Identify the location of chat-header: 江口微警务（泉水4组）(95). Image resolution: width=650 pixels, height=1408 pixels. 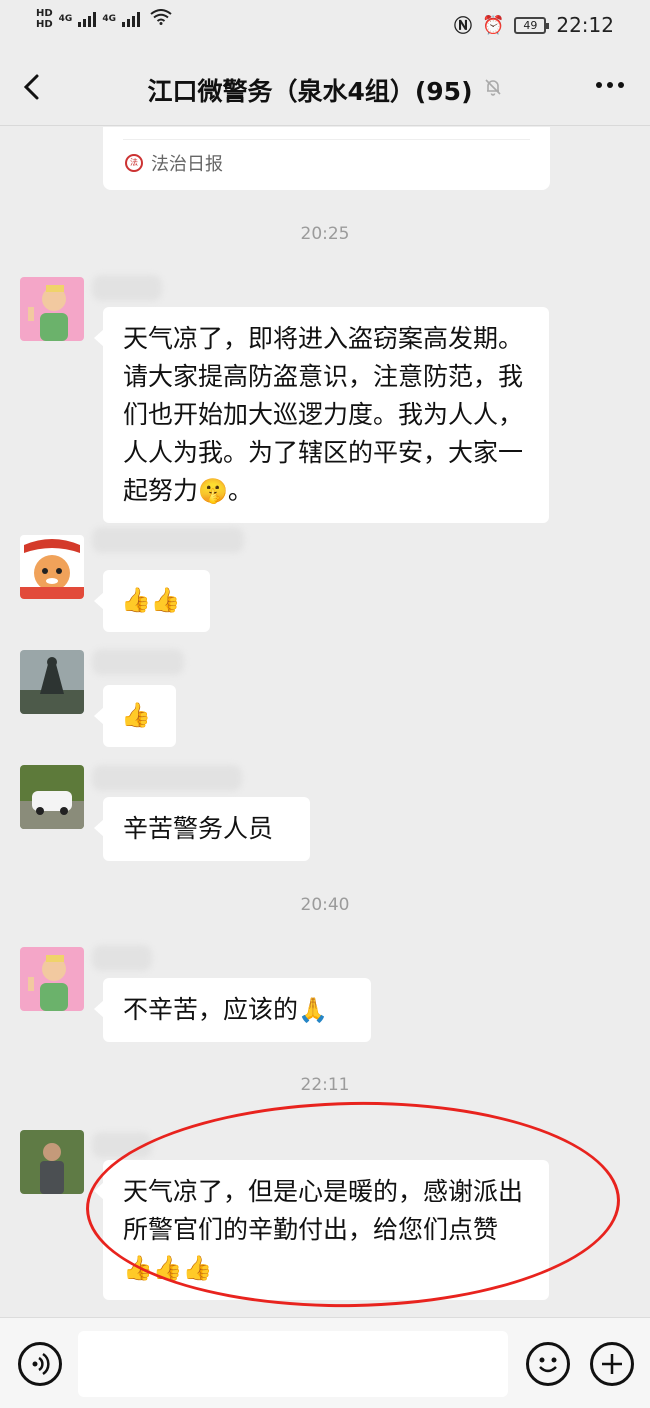
(325, 88).